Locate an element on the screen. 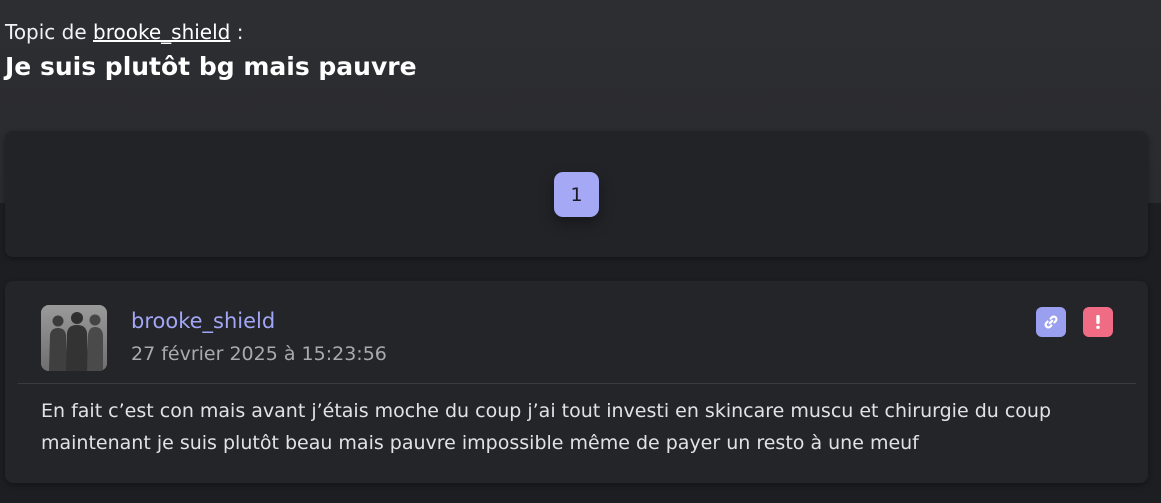  post-divider is located at coordinates (577, 383).